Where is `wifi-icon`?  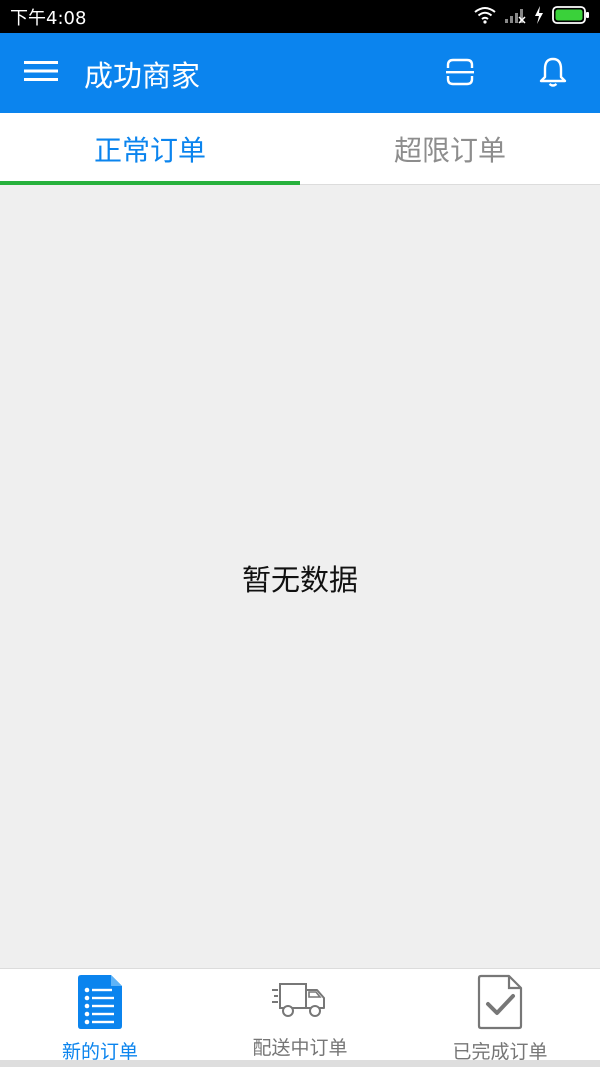 wifi-icon is located at coordinates (485, 17).